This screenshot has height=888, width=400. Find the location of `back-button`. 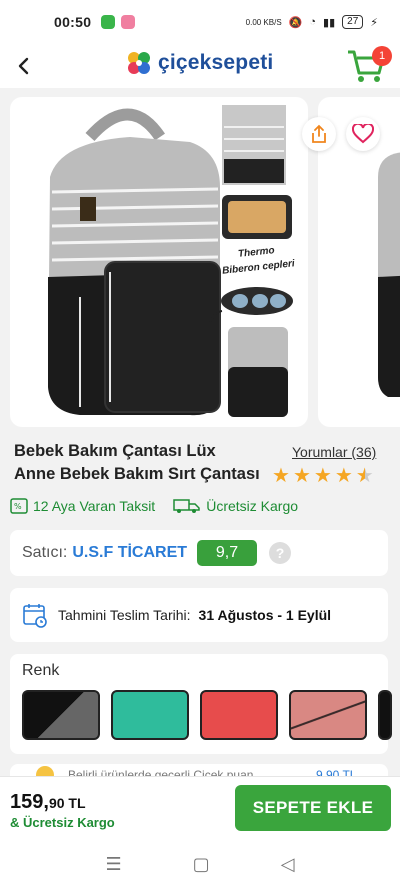

back-button is located at coordinates (24, 66).